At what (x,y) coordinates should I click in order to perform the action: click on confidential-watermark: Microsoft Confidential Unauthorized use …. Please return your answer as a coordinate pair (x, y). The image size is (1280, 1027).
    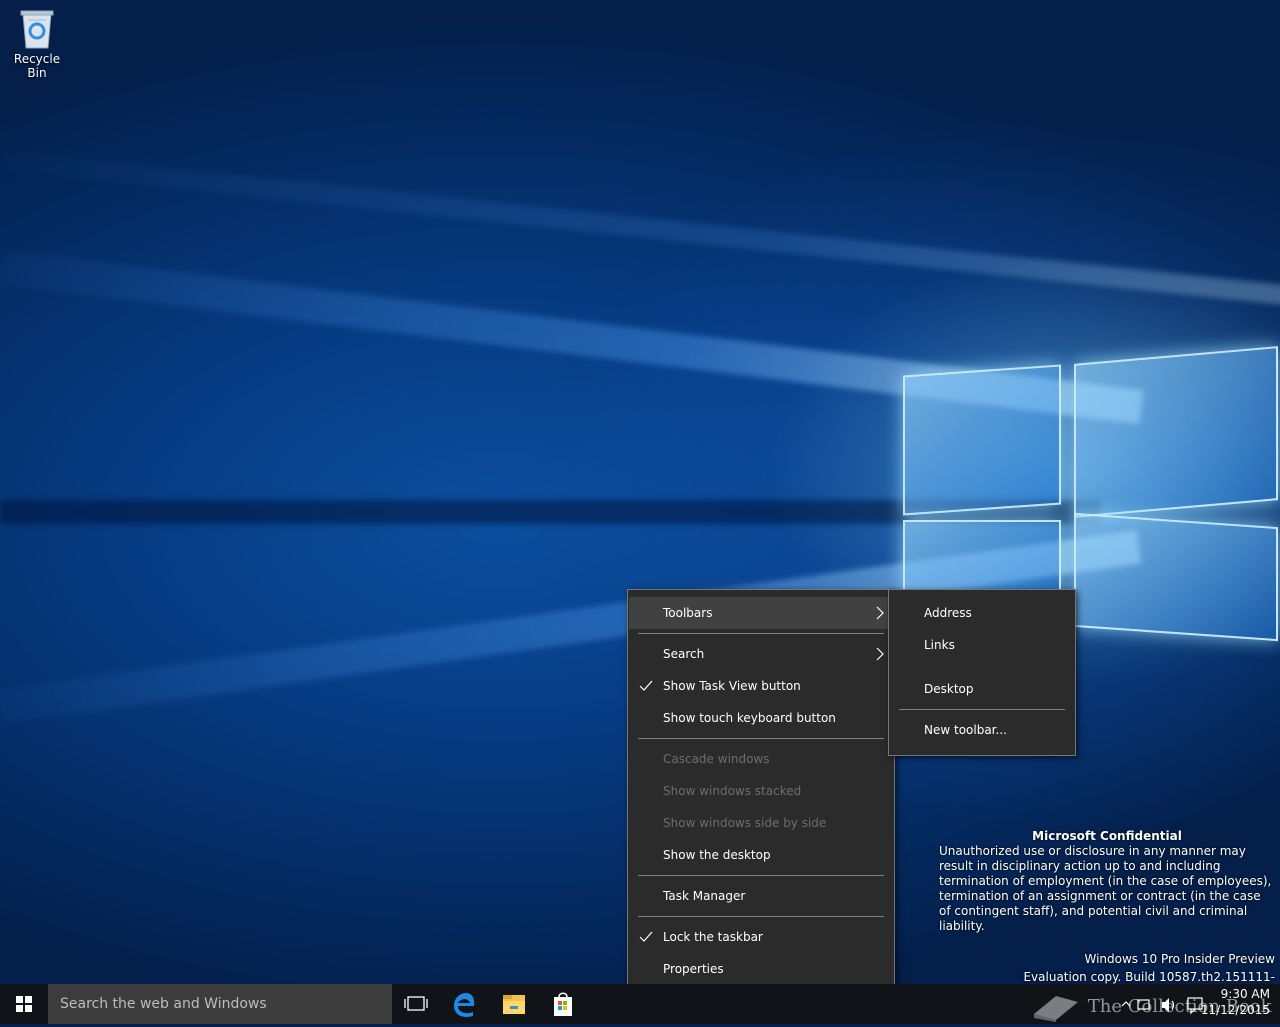
    Looking at the image, I should click on (1107, 881).